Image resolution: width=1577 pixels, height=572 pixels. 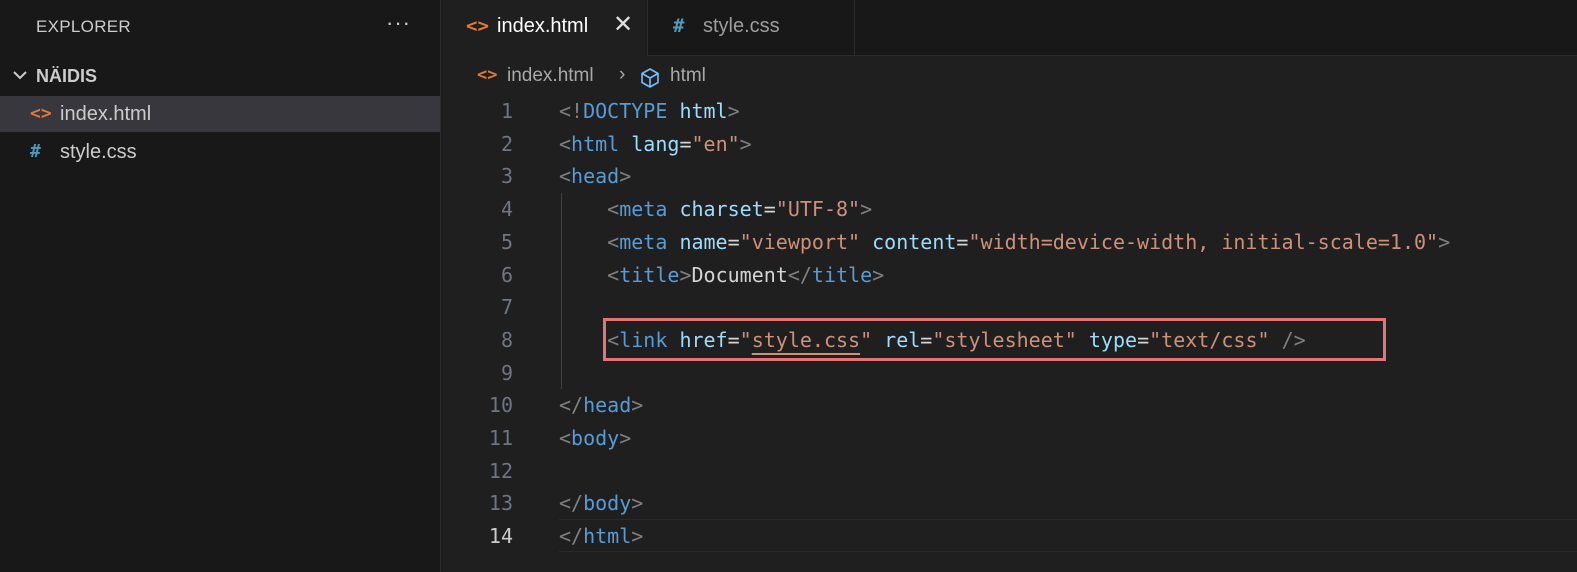 I want to click on folder-naidis: NÄIDIS, so click(x=220, y=77).